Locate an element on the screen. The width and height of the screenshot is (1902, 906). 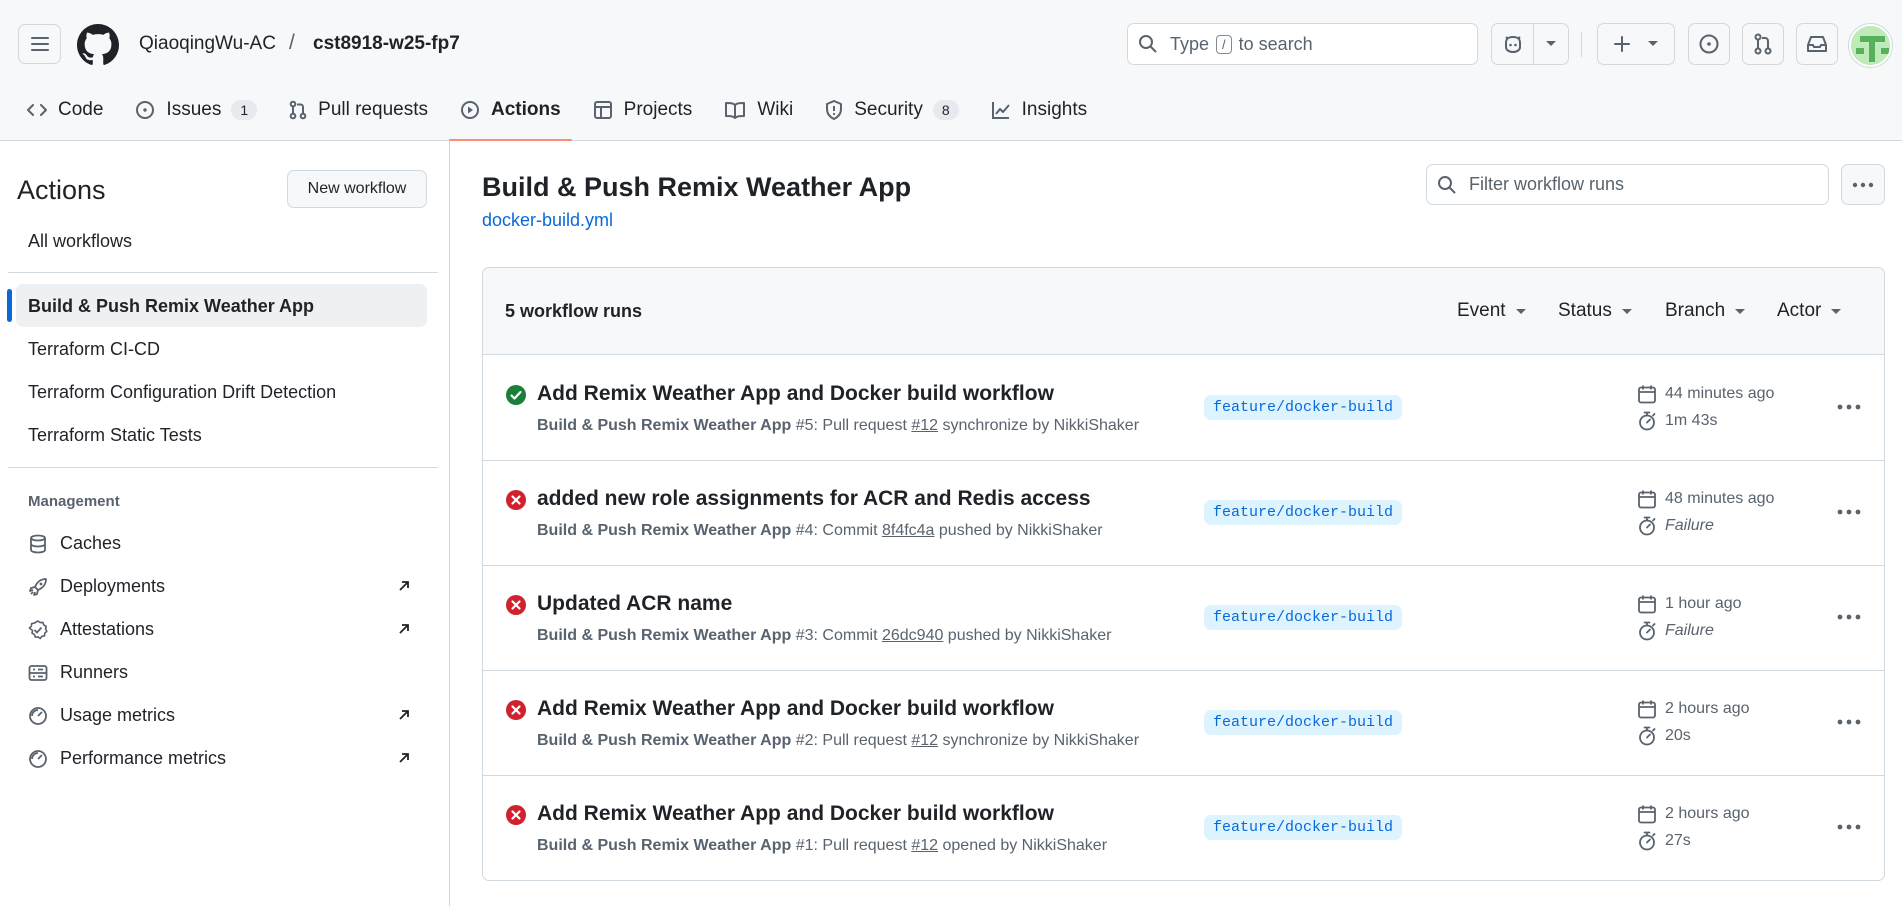
verified-icon is located at coordinates (38, 629).